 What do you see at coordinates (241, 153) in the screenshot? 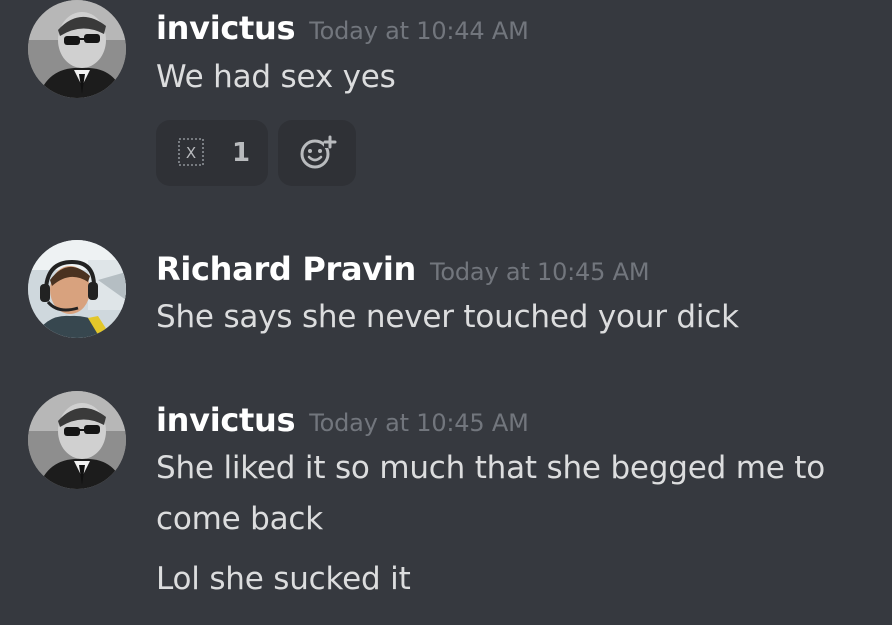
I see `reaction-count: 1` at bounding box center [241, 153].